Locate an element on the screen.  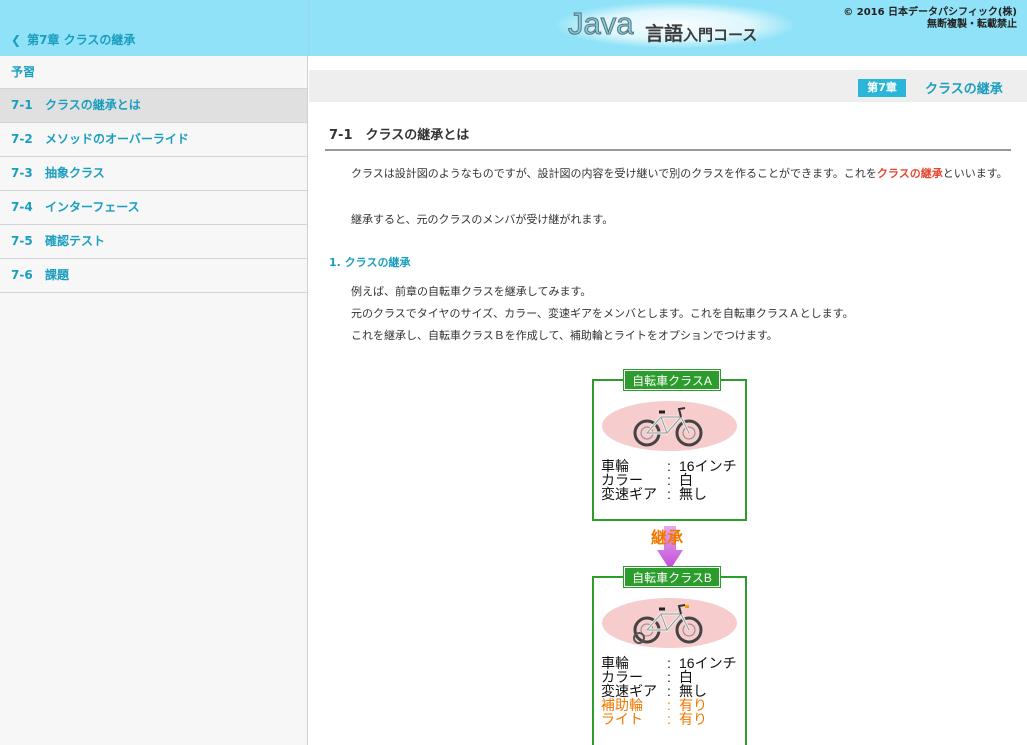
back-link-label: 第7章 クラスの継承 is located at coordinates (81, 40).